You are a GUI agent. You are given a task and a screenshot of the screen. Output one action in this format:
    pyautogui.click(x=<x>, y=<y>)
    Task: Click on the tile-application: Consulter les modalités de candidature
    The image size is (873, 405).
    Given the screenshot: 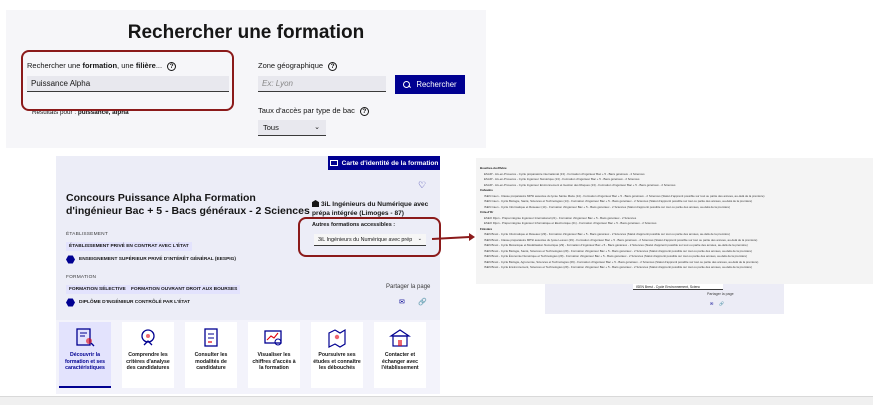 What is the action you would take?
    pyautogui.click(x=211, y=355)
    